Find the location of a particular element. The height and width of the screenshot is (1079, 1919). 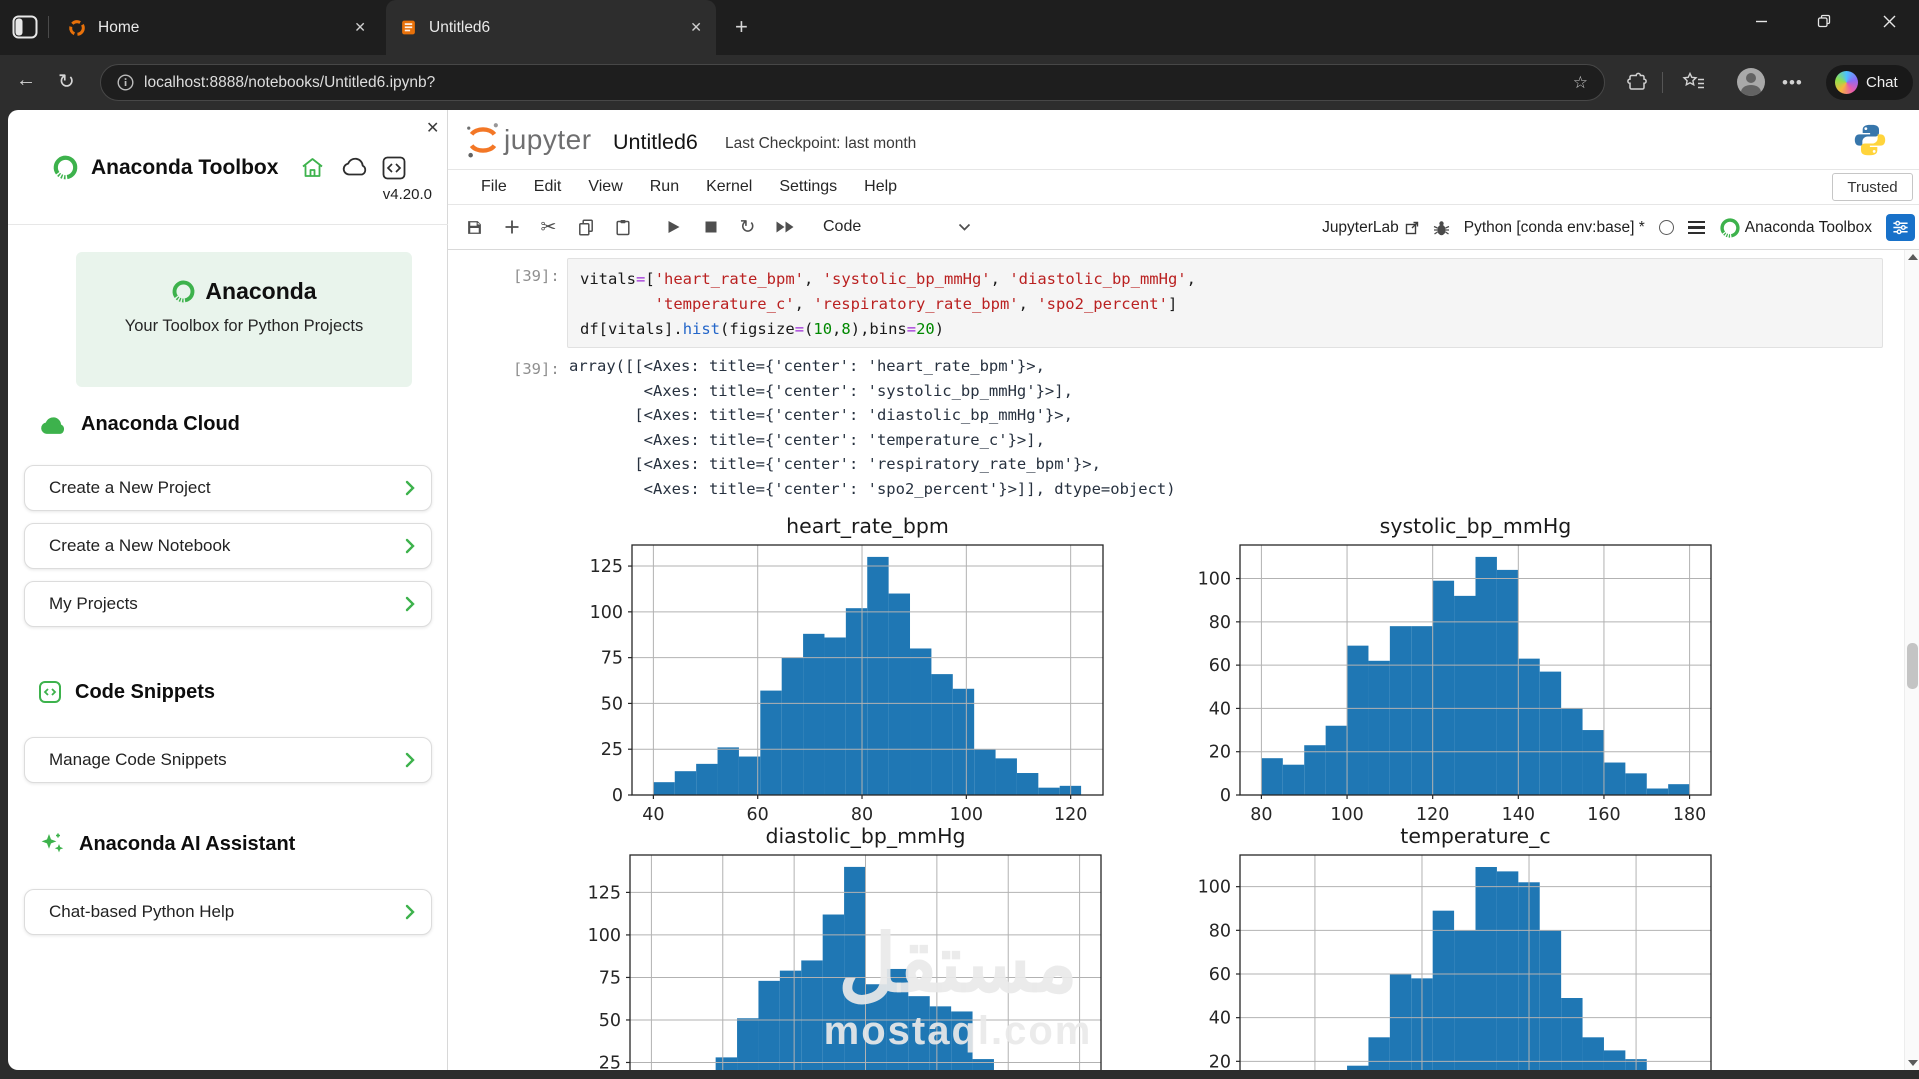

section-heading: Code Snippets is located at coordinates (145, 691).